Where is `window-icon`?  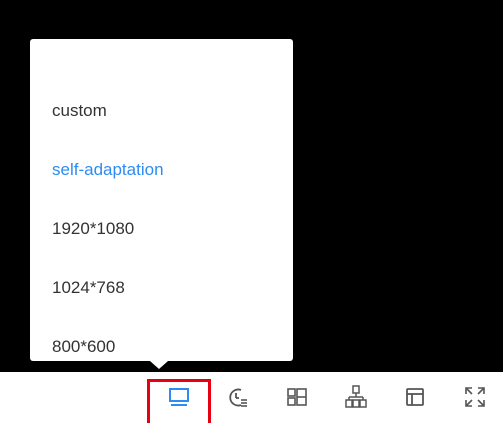 window-icon is located at coordinates (415, 397).